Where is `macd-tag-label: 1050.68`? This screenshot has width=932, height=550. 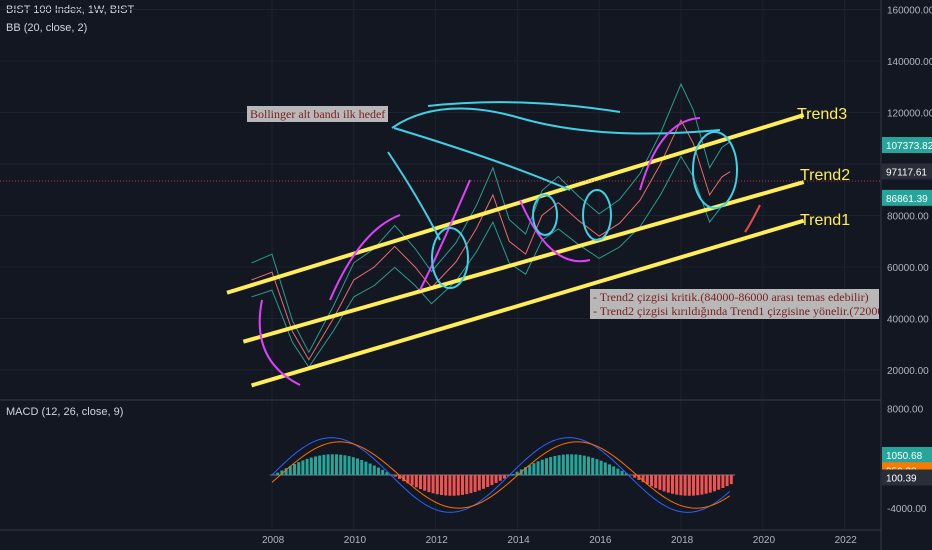
macd-tag-label: 1050.68 is located at coordinates (904, 456).